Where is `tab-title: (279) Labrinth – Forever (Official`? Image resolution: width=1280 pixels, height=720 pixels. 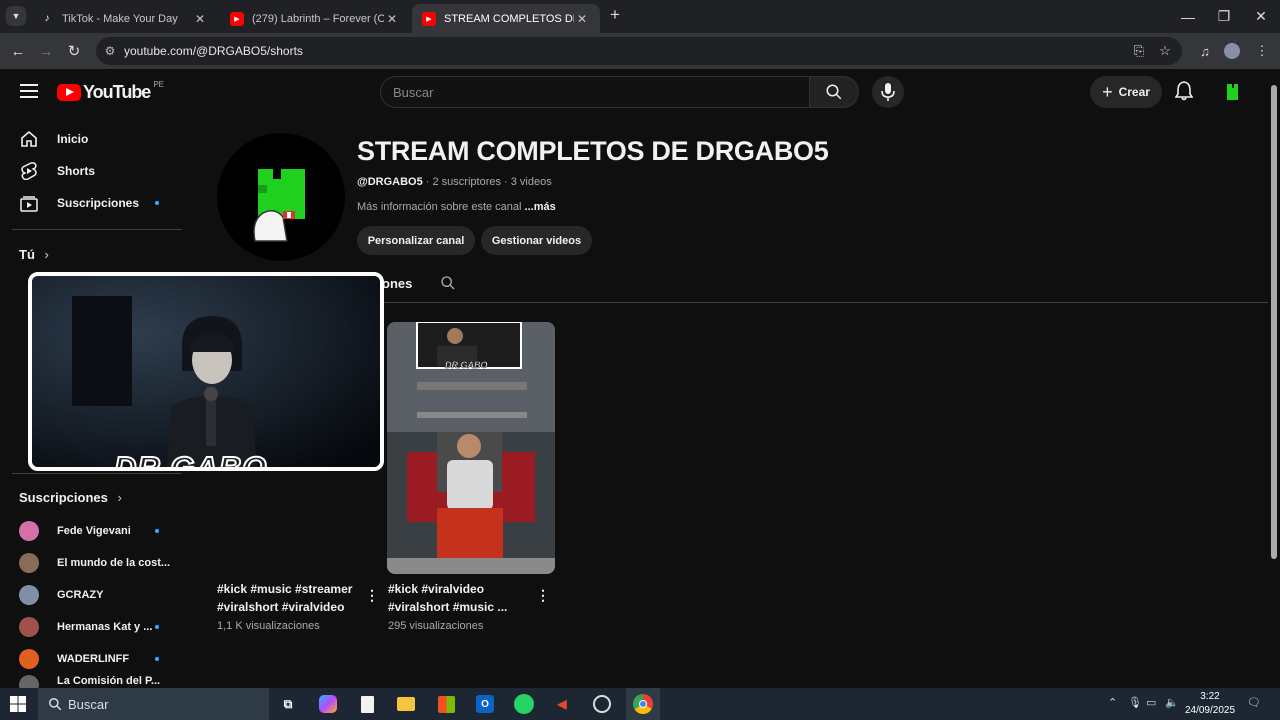 tab-title: (279) Labrinth – Forever (Official is located at coordinates (318, 18).